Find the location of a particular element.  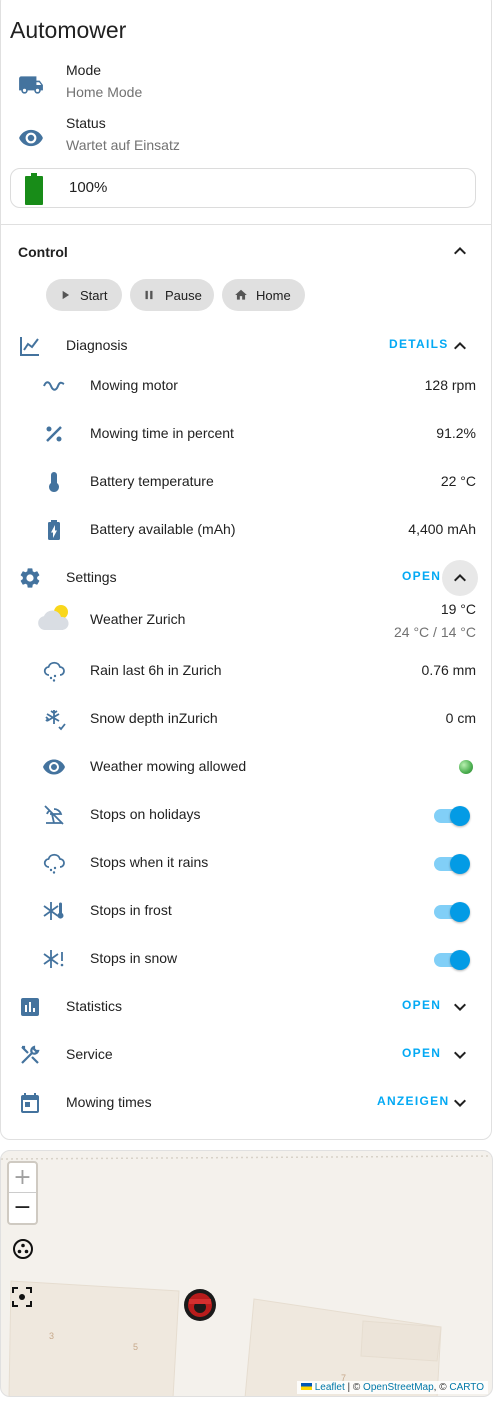

mowing-times-group: Mowing times ANZEIGEN is located at coordinates (246, 1103).